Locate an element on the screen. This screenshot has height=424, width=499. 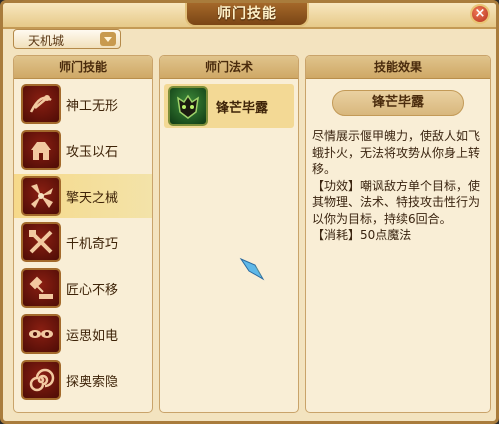
title-bar: 师门技能 × is located at coordinates (249, 16).